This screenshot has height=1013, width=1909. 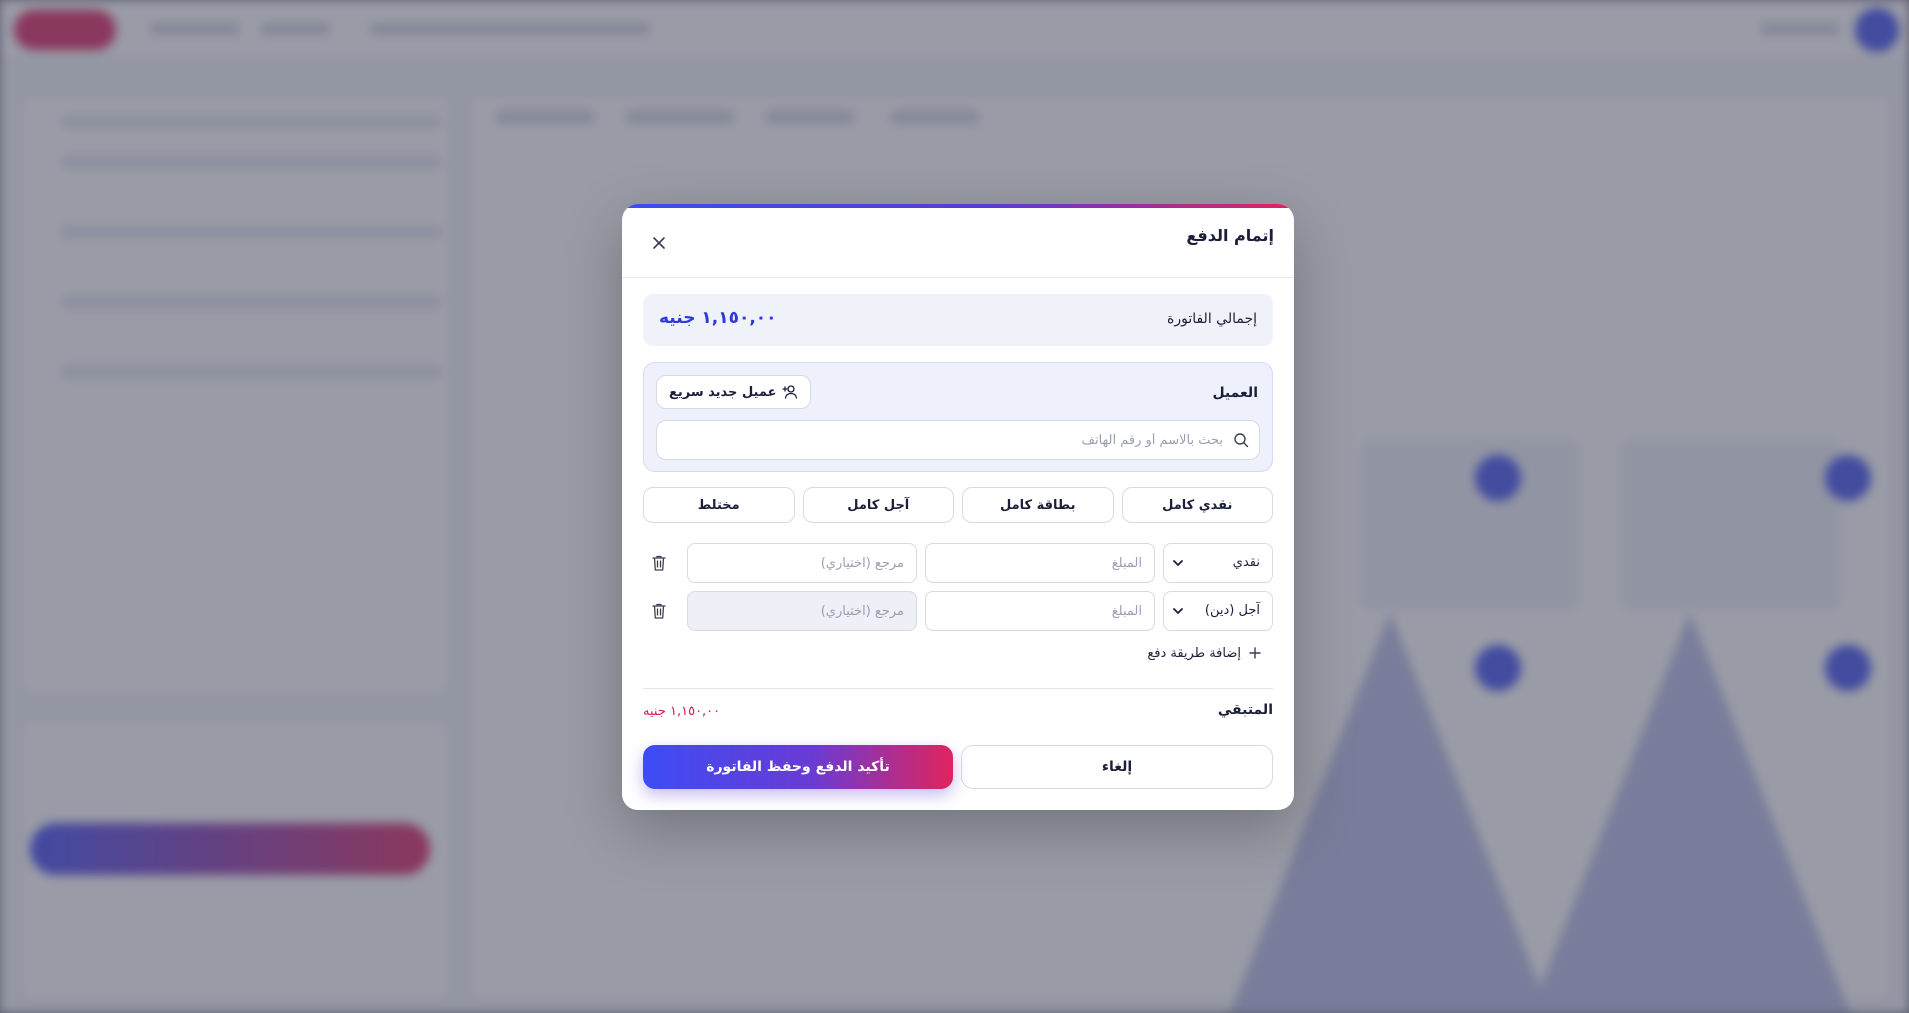 I want to click on close-button, so click(x=659, y=243).